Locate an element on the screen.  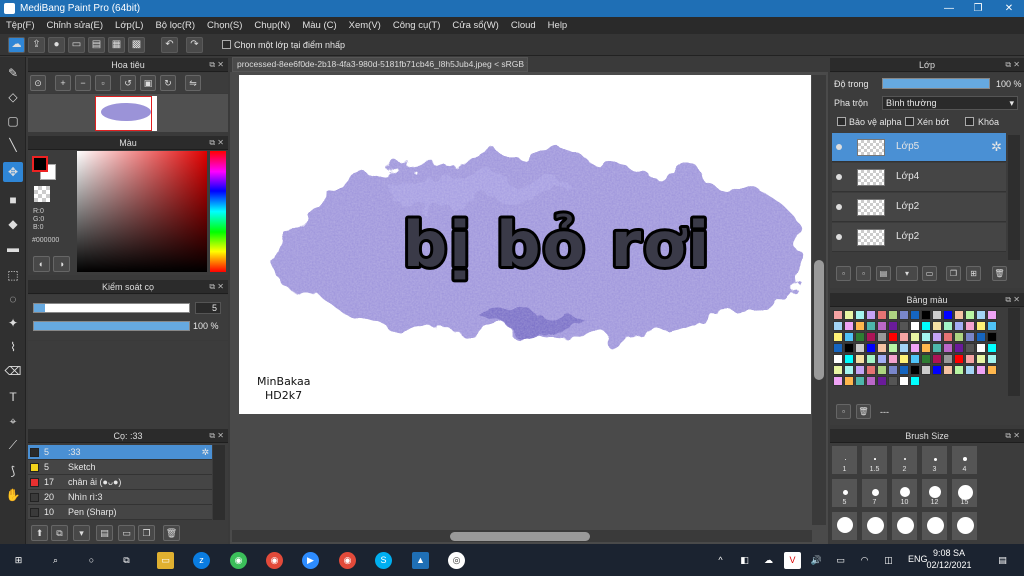
volume-icon: 🔊 is located at coordinates (816, 560).